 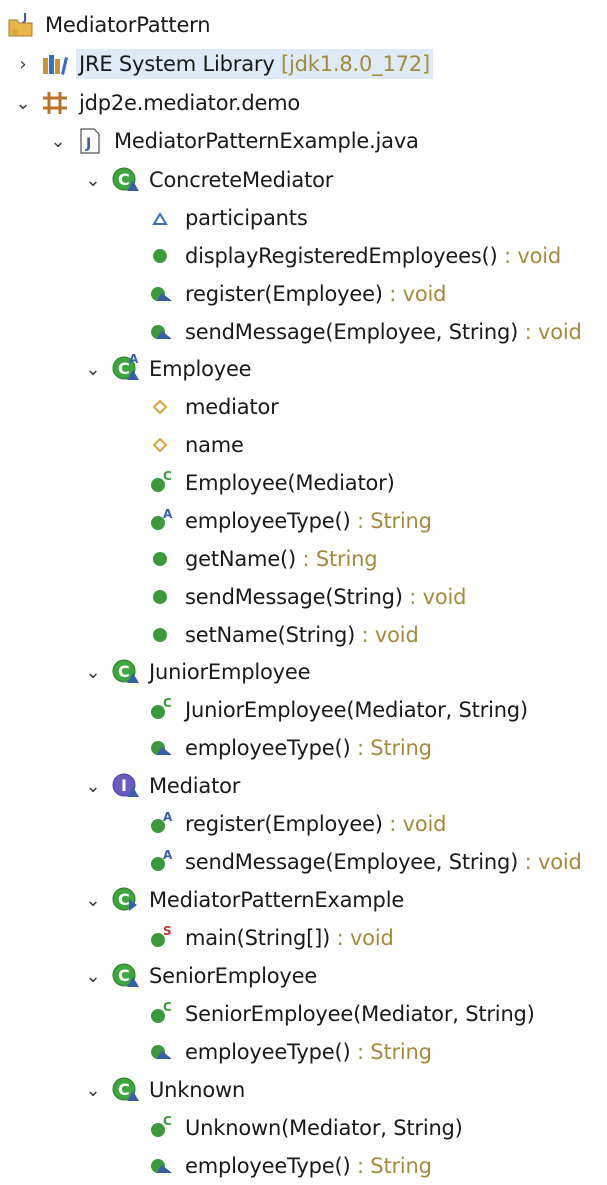 I want to click on tree-row-emp-send: ⌄sendMessage(String) : void, so click(x=303, y=597).